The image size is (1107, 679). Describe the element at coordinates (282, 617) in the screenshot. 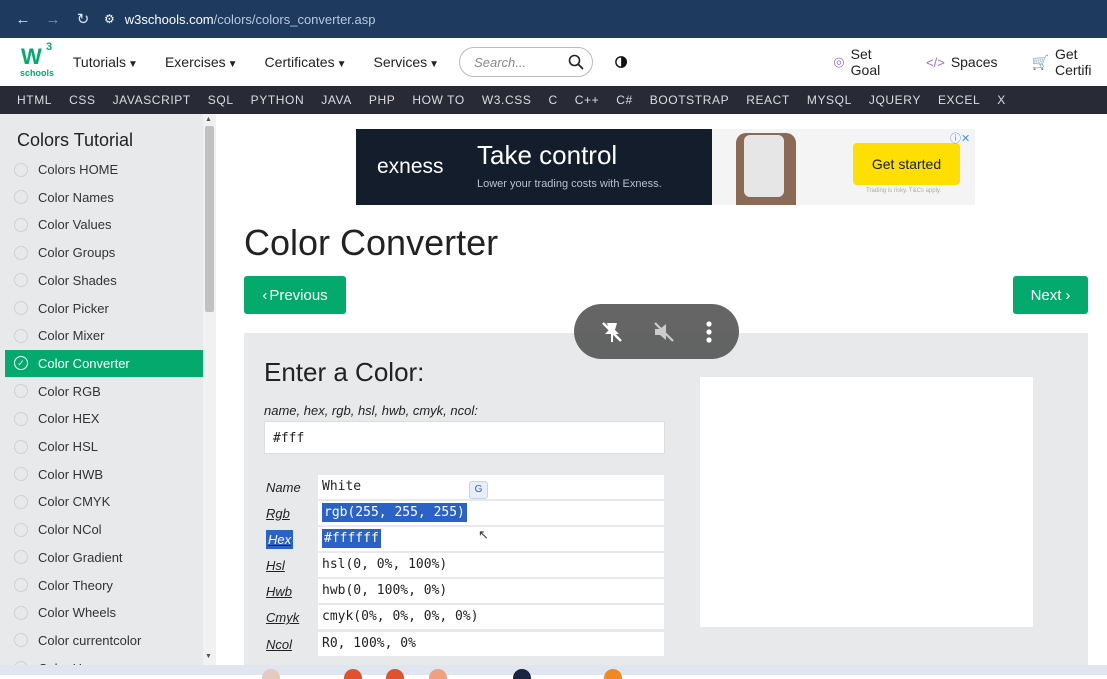

I see `result-label: Cmyk` at that location.